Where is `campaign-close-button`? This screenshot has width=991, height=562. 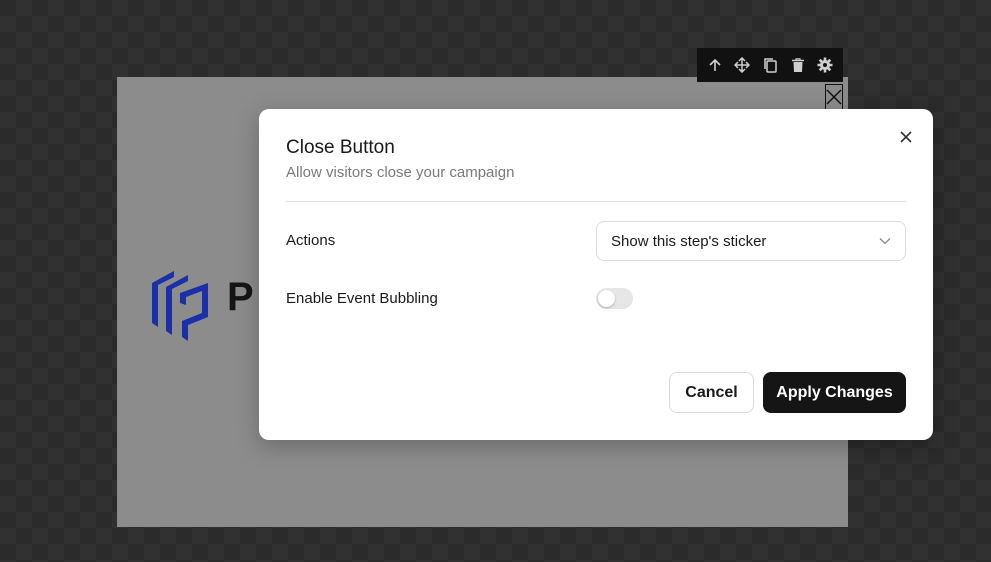 campaign-close-button is located at coordinates (834, 97).